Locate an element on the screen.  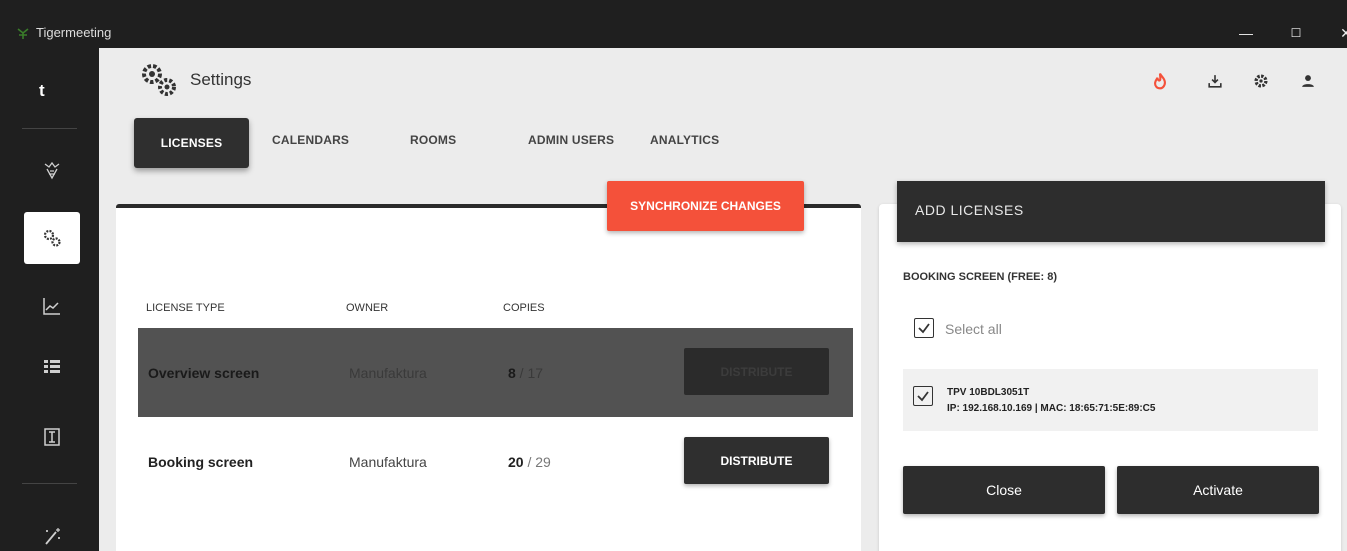
add-licenses-header: ADD LICENSES is located at coordinates (1111, 211).